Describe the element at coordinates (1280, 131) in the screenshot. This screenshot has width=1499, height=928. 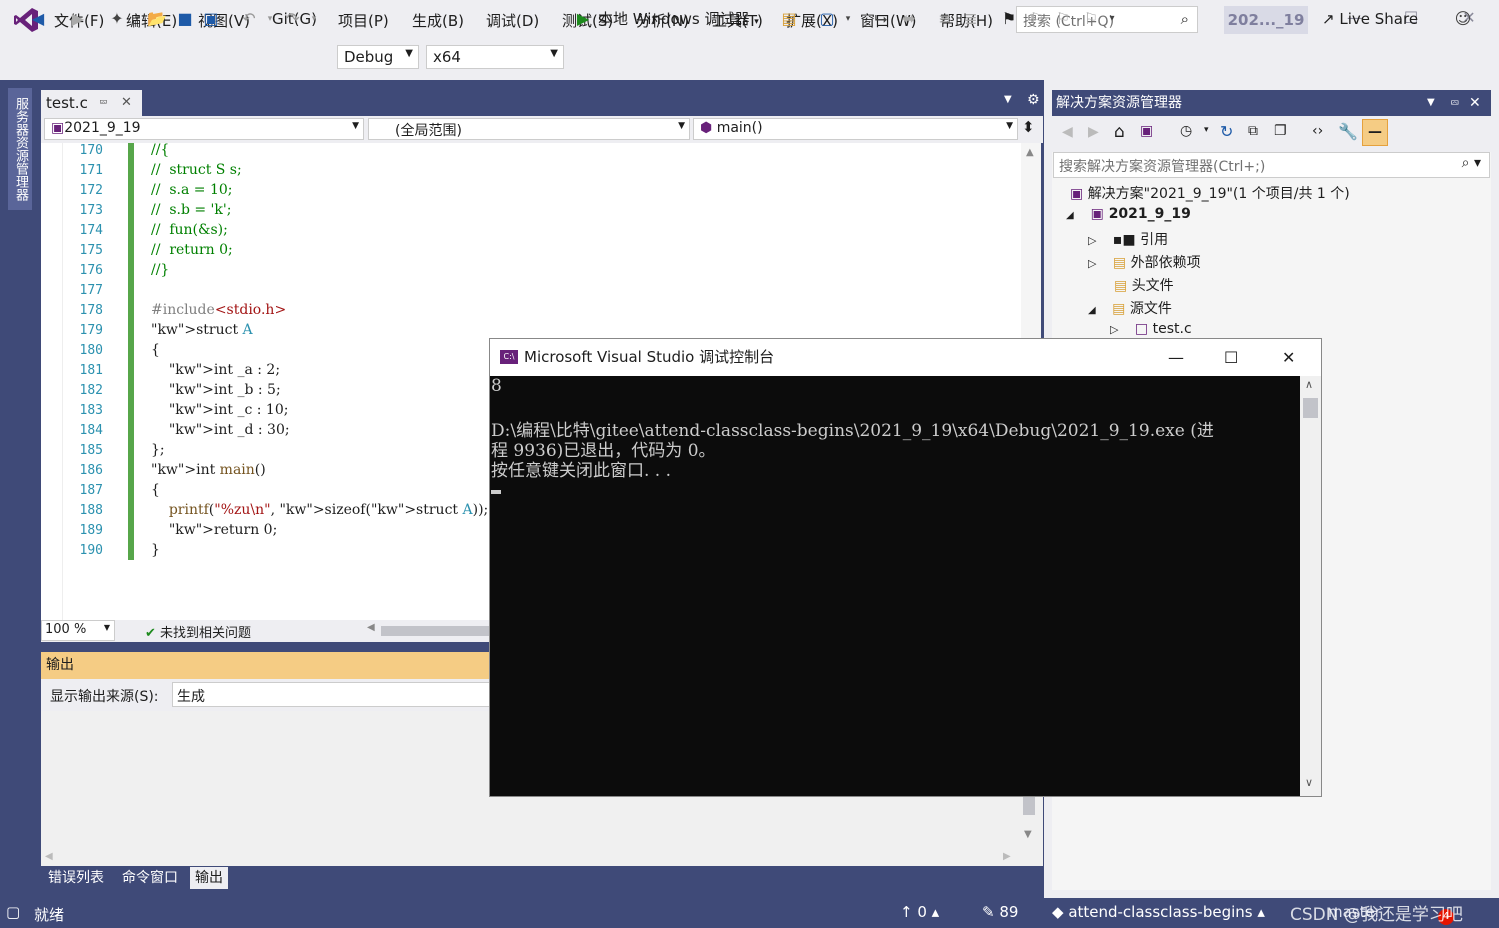
I see `show-all-files-icon: ❐` at that location.